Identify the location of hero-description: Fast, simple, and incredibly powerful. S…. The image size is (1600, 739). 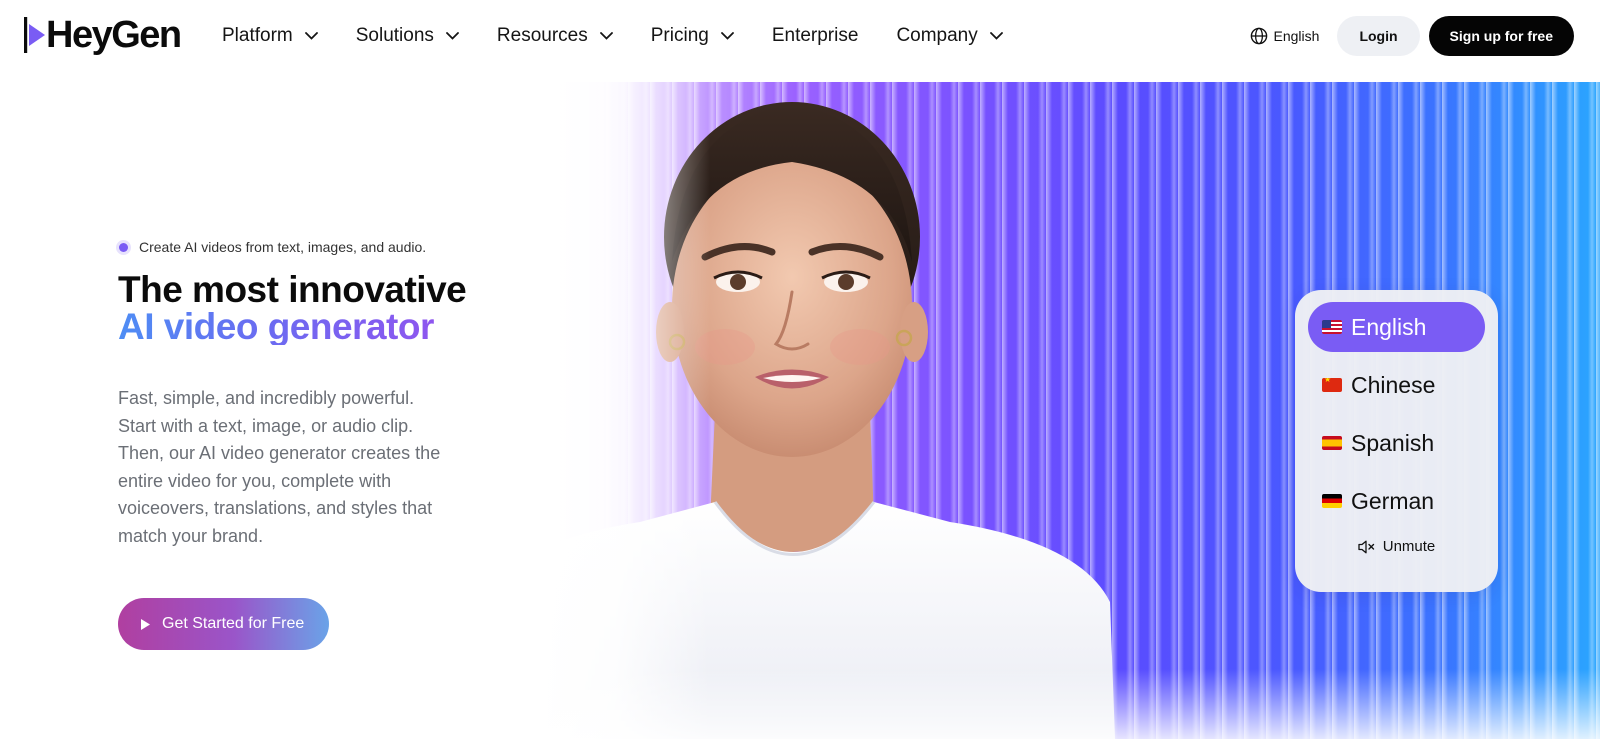
(279, 467).